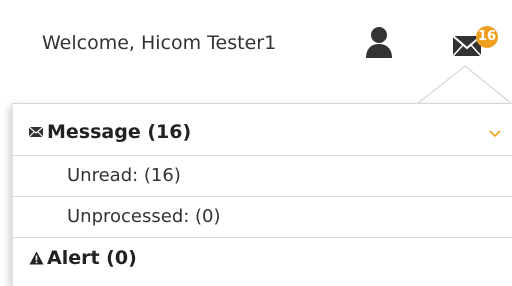 The width and height of the screenshot is (512, 286). I want to click on user-profile-button, so click(379, 42).